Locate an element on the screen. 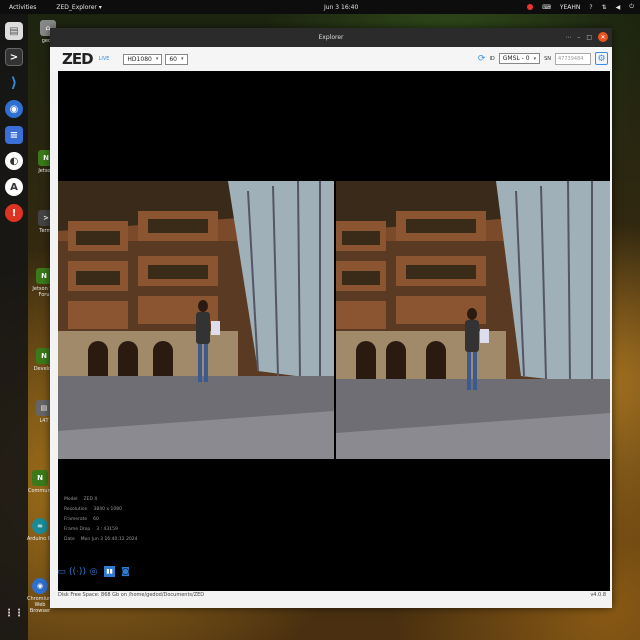 The image size is (640, 640). system-tray: ⌨ YEAHN ? ⇅ ◀ ⏻ is located at coordinates (580, 7).